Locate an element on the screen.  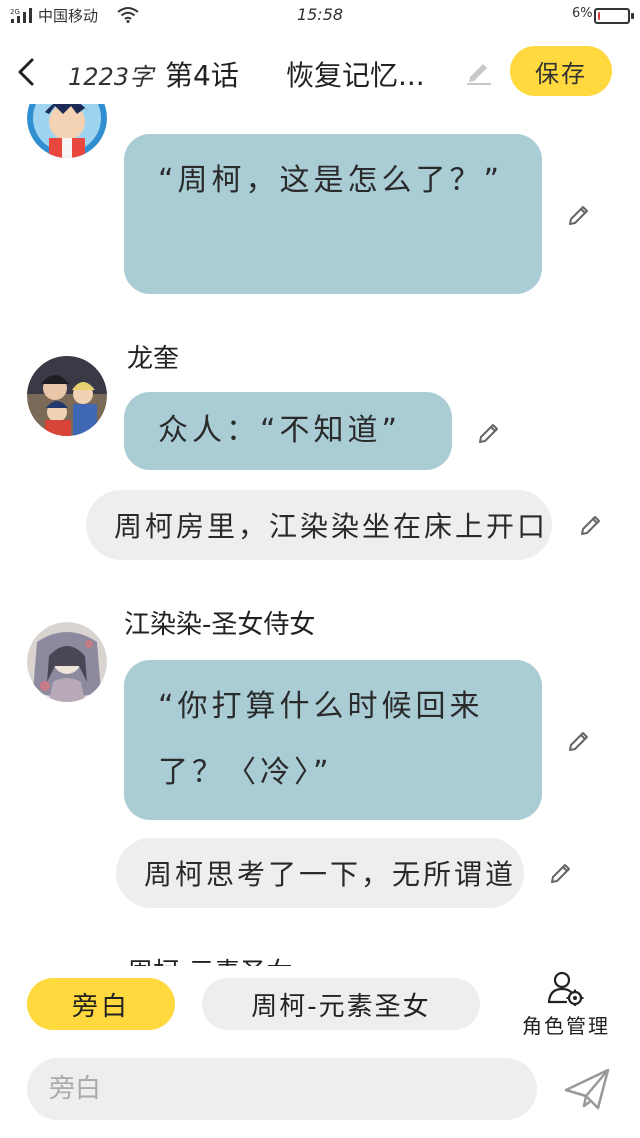
status-time: 15:58 is located at coordinates (320, 14).